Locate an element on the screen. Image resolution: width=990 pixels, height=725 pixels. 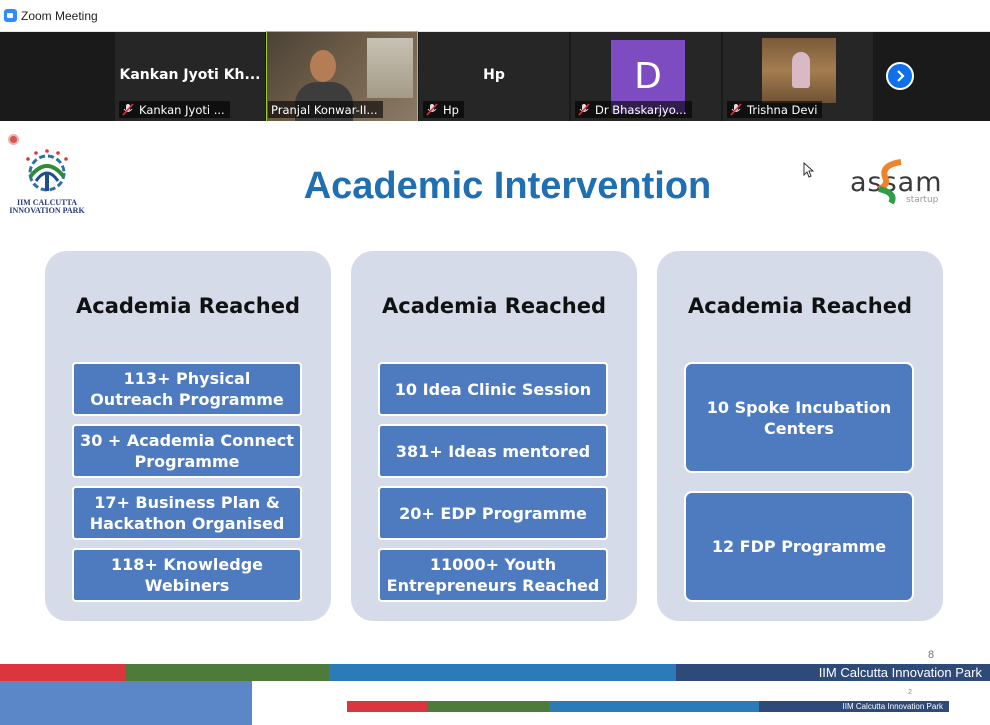
stat-card: 20+ EDP Programme is located at coordinates (493, 513).